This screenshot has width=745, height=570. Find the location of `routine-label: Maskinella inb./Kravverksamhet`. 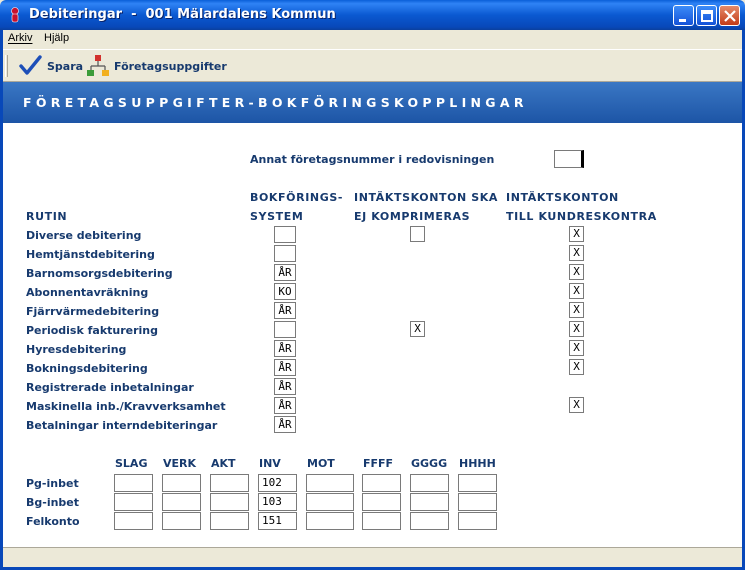

routine-label: Maskinella inb./Kravverksamhet is located at coordinates (126, 406).